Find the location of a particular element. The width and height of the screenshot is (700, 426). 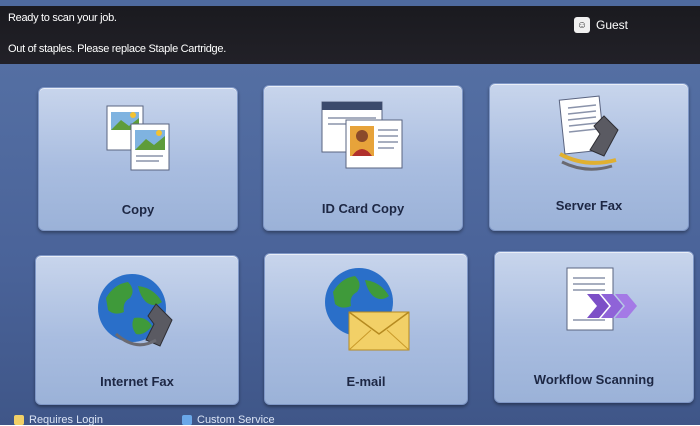

internet-fax-label: Internet Fax is located at coordinates (137, 381).